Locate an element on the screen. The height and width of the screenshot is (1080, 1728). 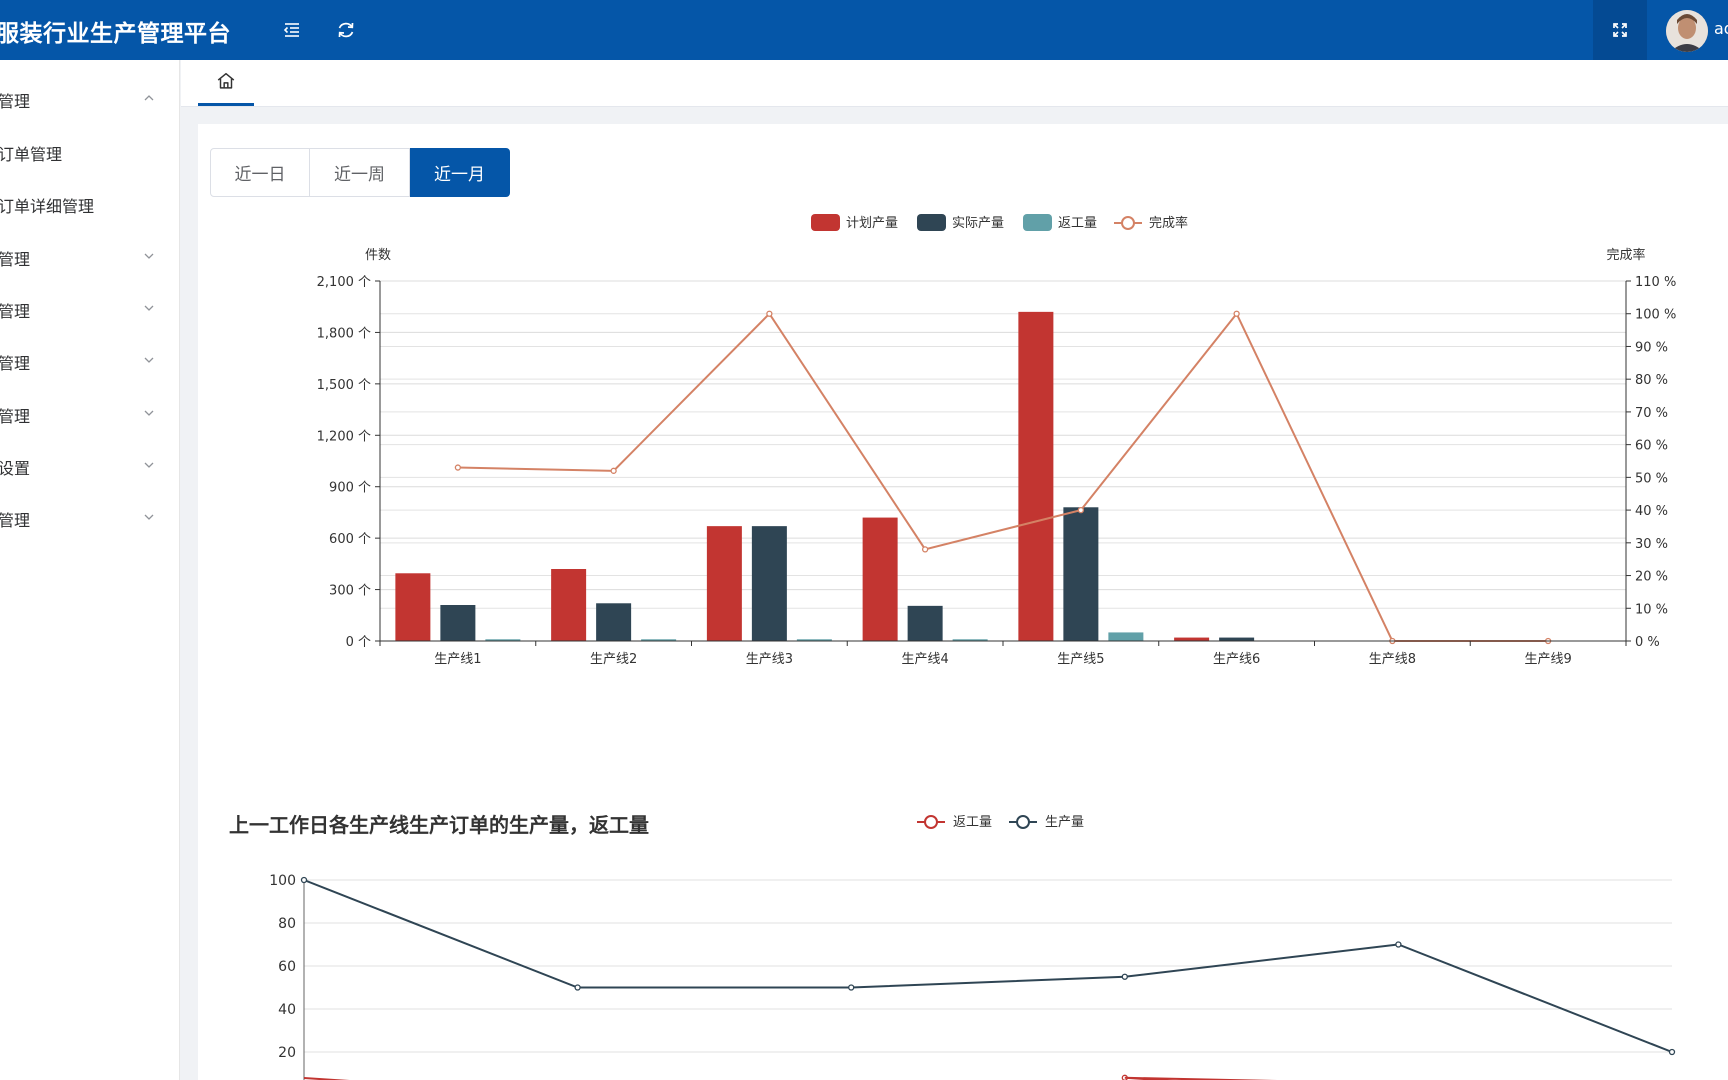
x-tick-label: 生产线1 is located at coordinates (457, 659).